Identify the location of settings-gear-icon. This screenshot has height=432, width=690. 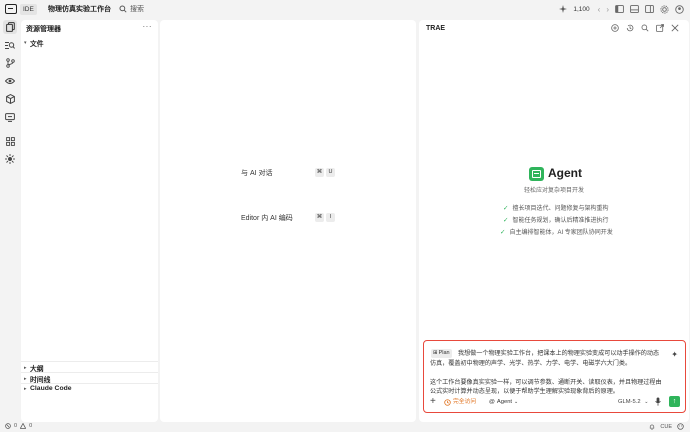
(664, 9).